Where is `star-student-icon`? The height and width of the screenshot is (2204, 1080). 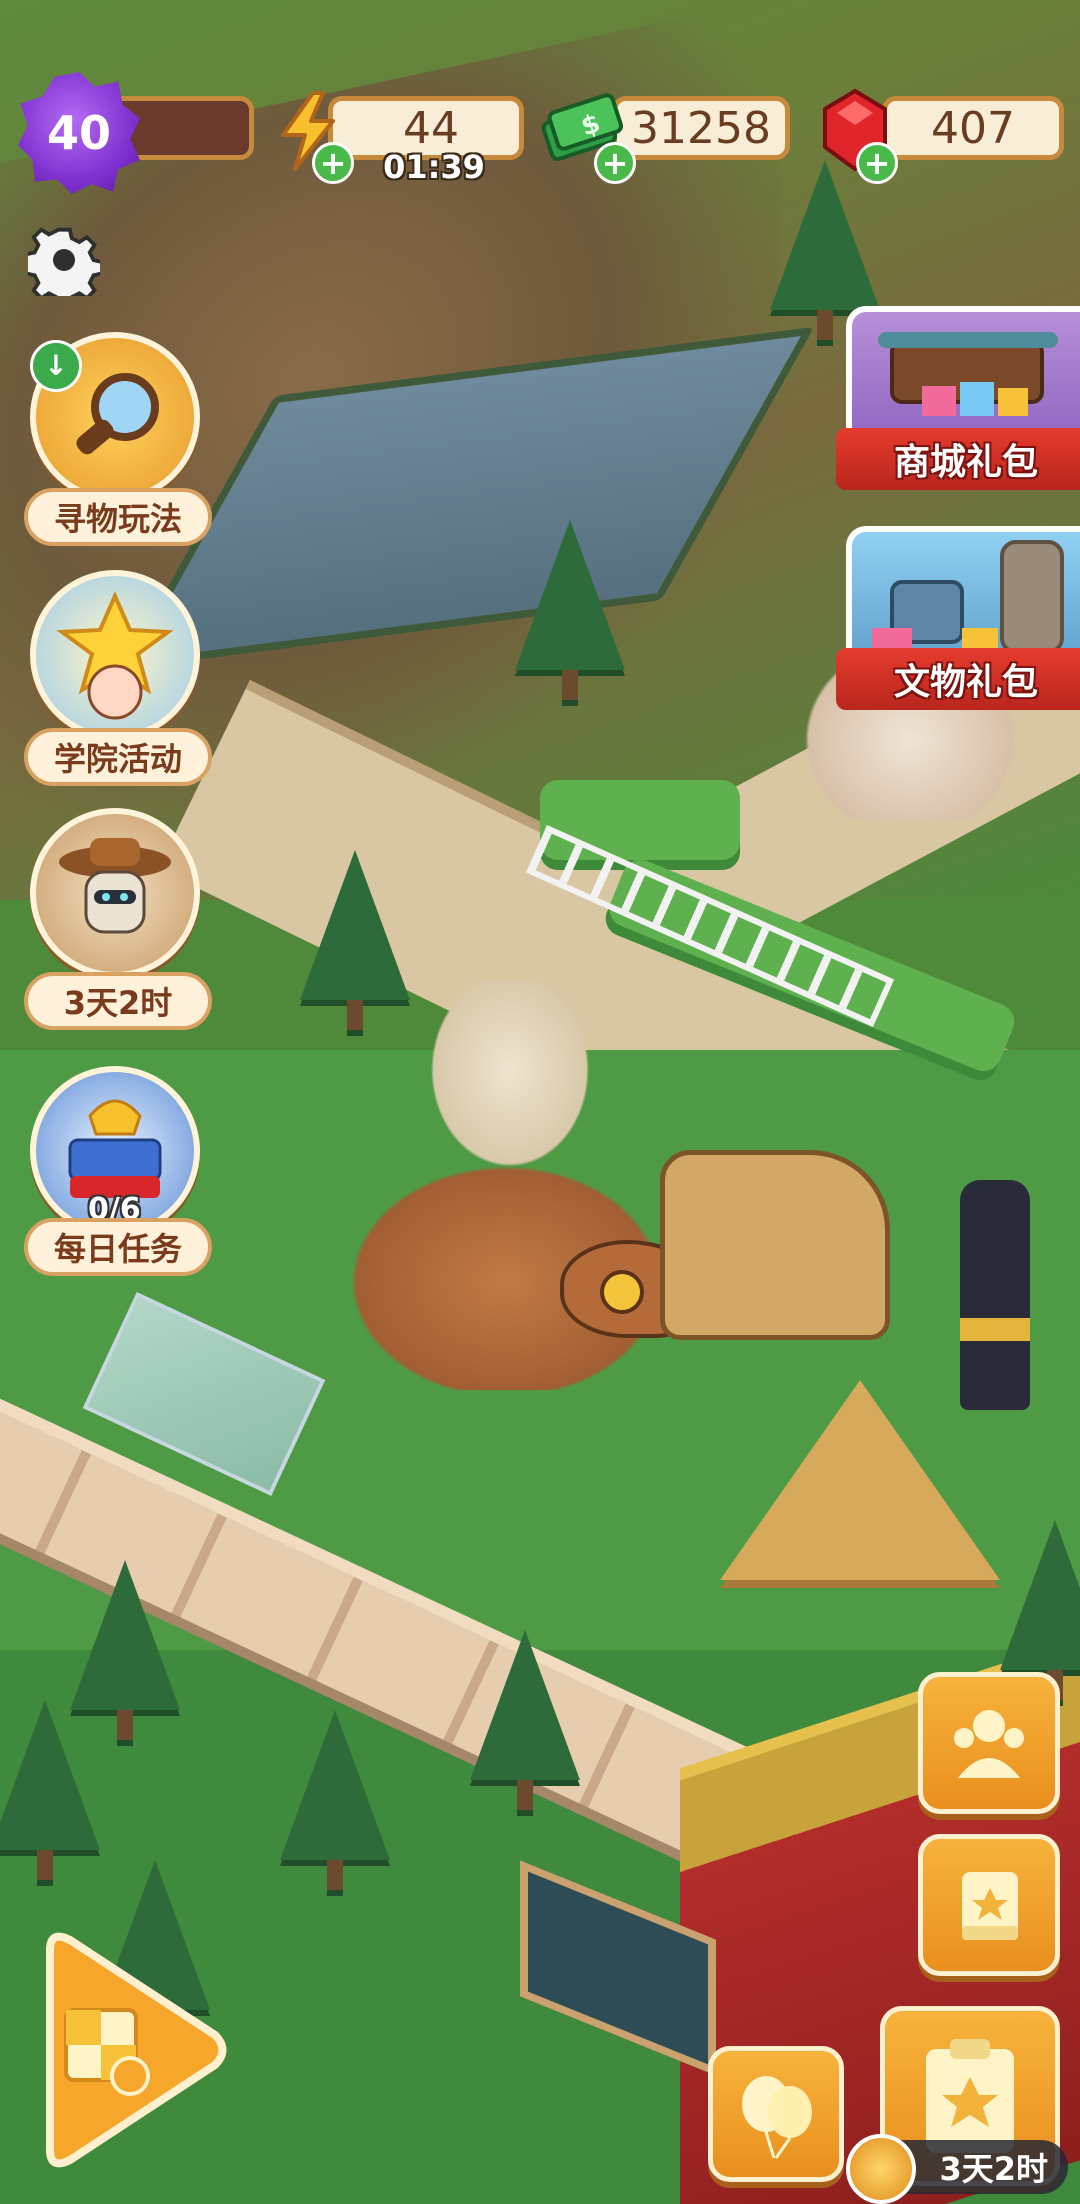 star-student-icon is located at coordinates (115, 655).